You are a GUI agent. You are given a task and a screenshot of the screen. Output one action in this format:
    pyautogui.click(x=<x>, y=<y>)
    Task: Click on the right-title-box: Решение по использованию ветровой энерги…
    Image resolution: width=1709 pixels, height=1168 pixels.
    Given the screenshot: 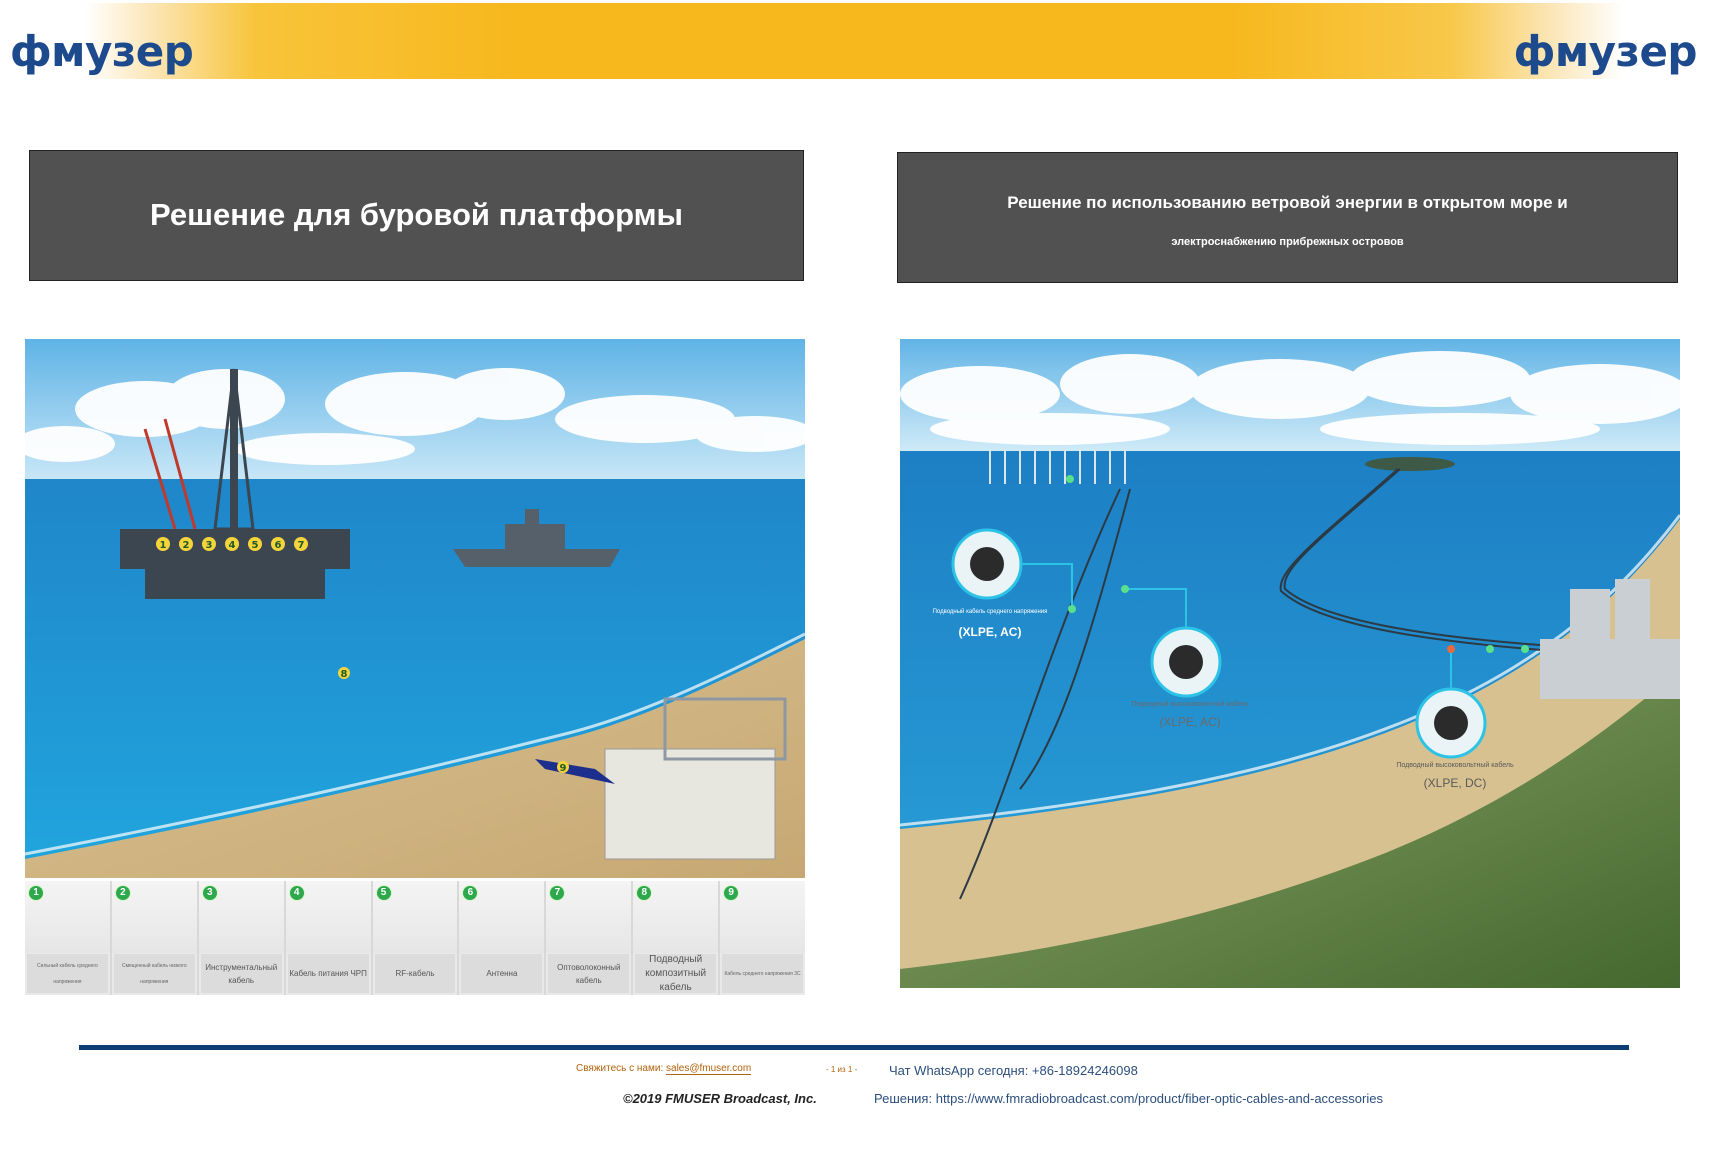 What is the action you would take?
    pyautogui.click(x=1287, y=217)
    